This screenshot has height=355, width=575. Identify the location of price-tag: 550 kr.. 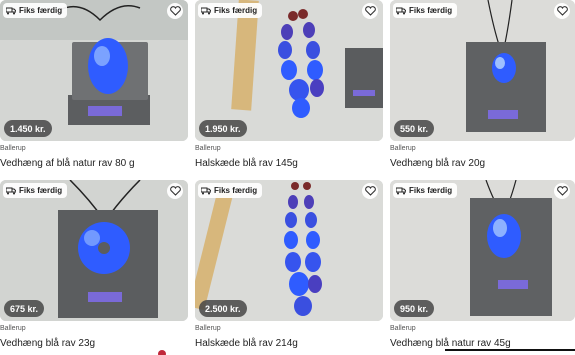
(414, 128).